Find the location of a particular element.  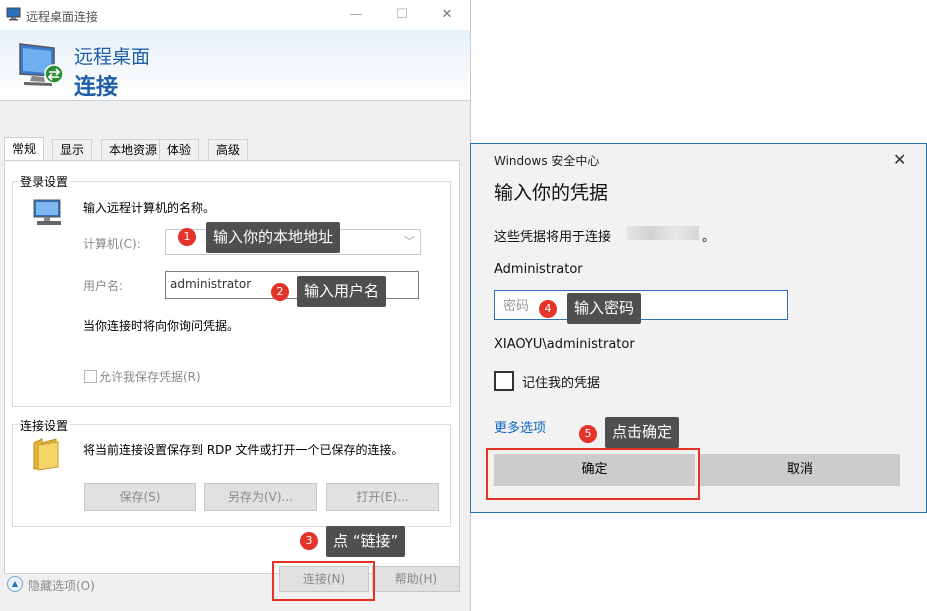

tab-experience: 体验 is located at coordinates (179, 150).